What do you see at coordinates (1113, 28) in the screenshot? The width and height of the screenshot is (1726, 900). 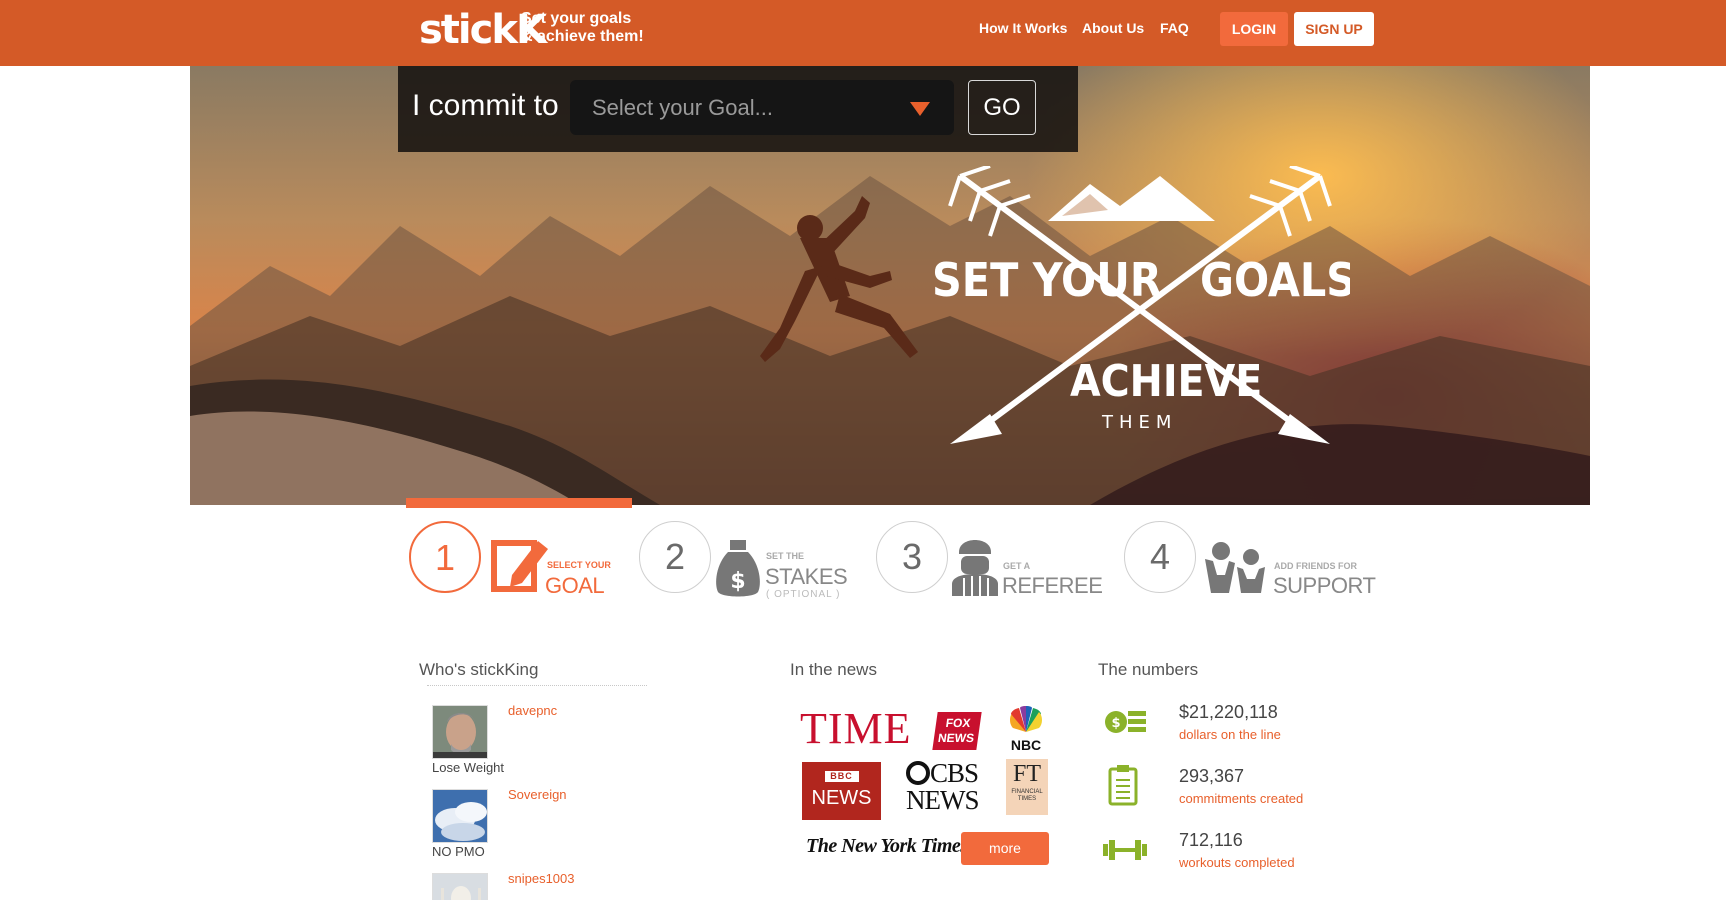 I see `nav-about-us: About Us` at bounding box center [1113, 28].